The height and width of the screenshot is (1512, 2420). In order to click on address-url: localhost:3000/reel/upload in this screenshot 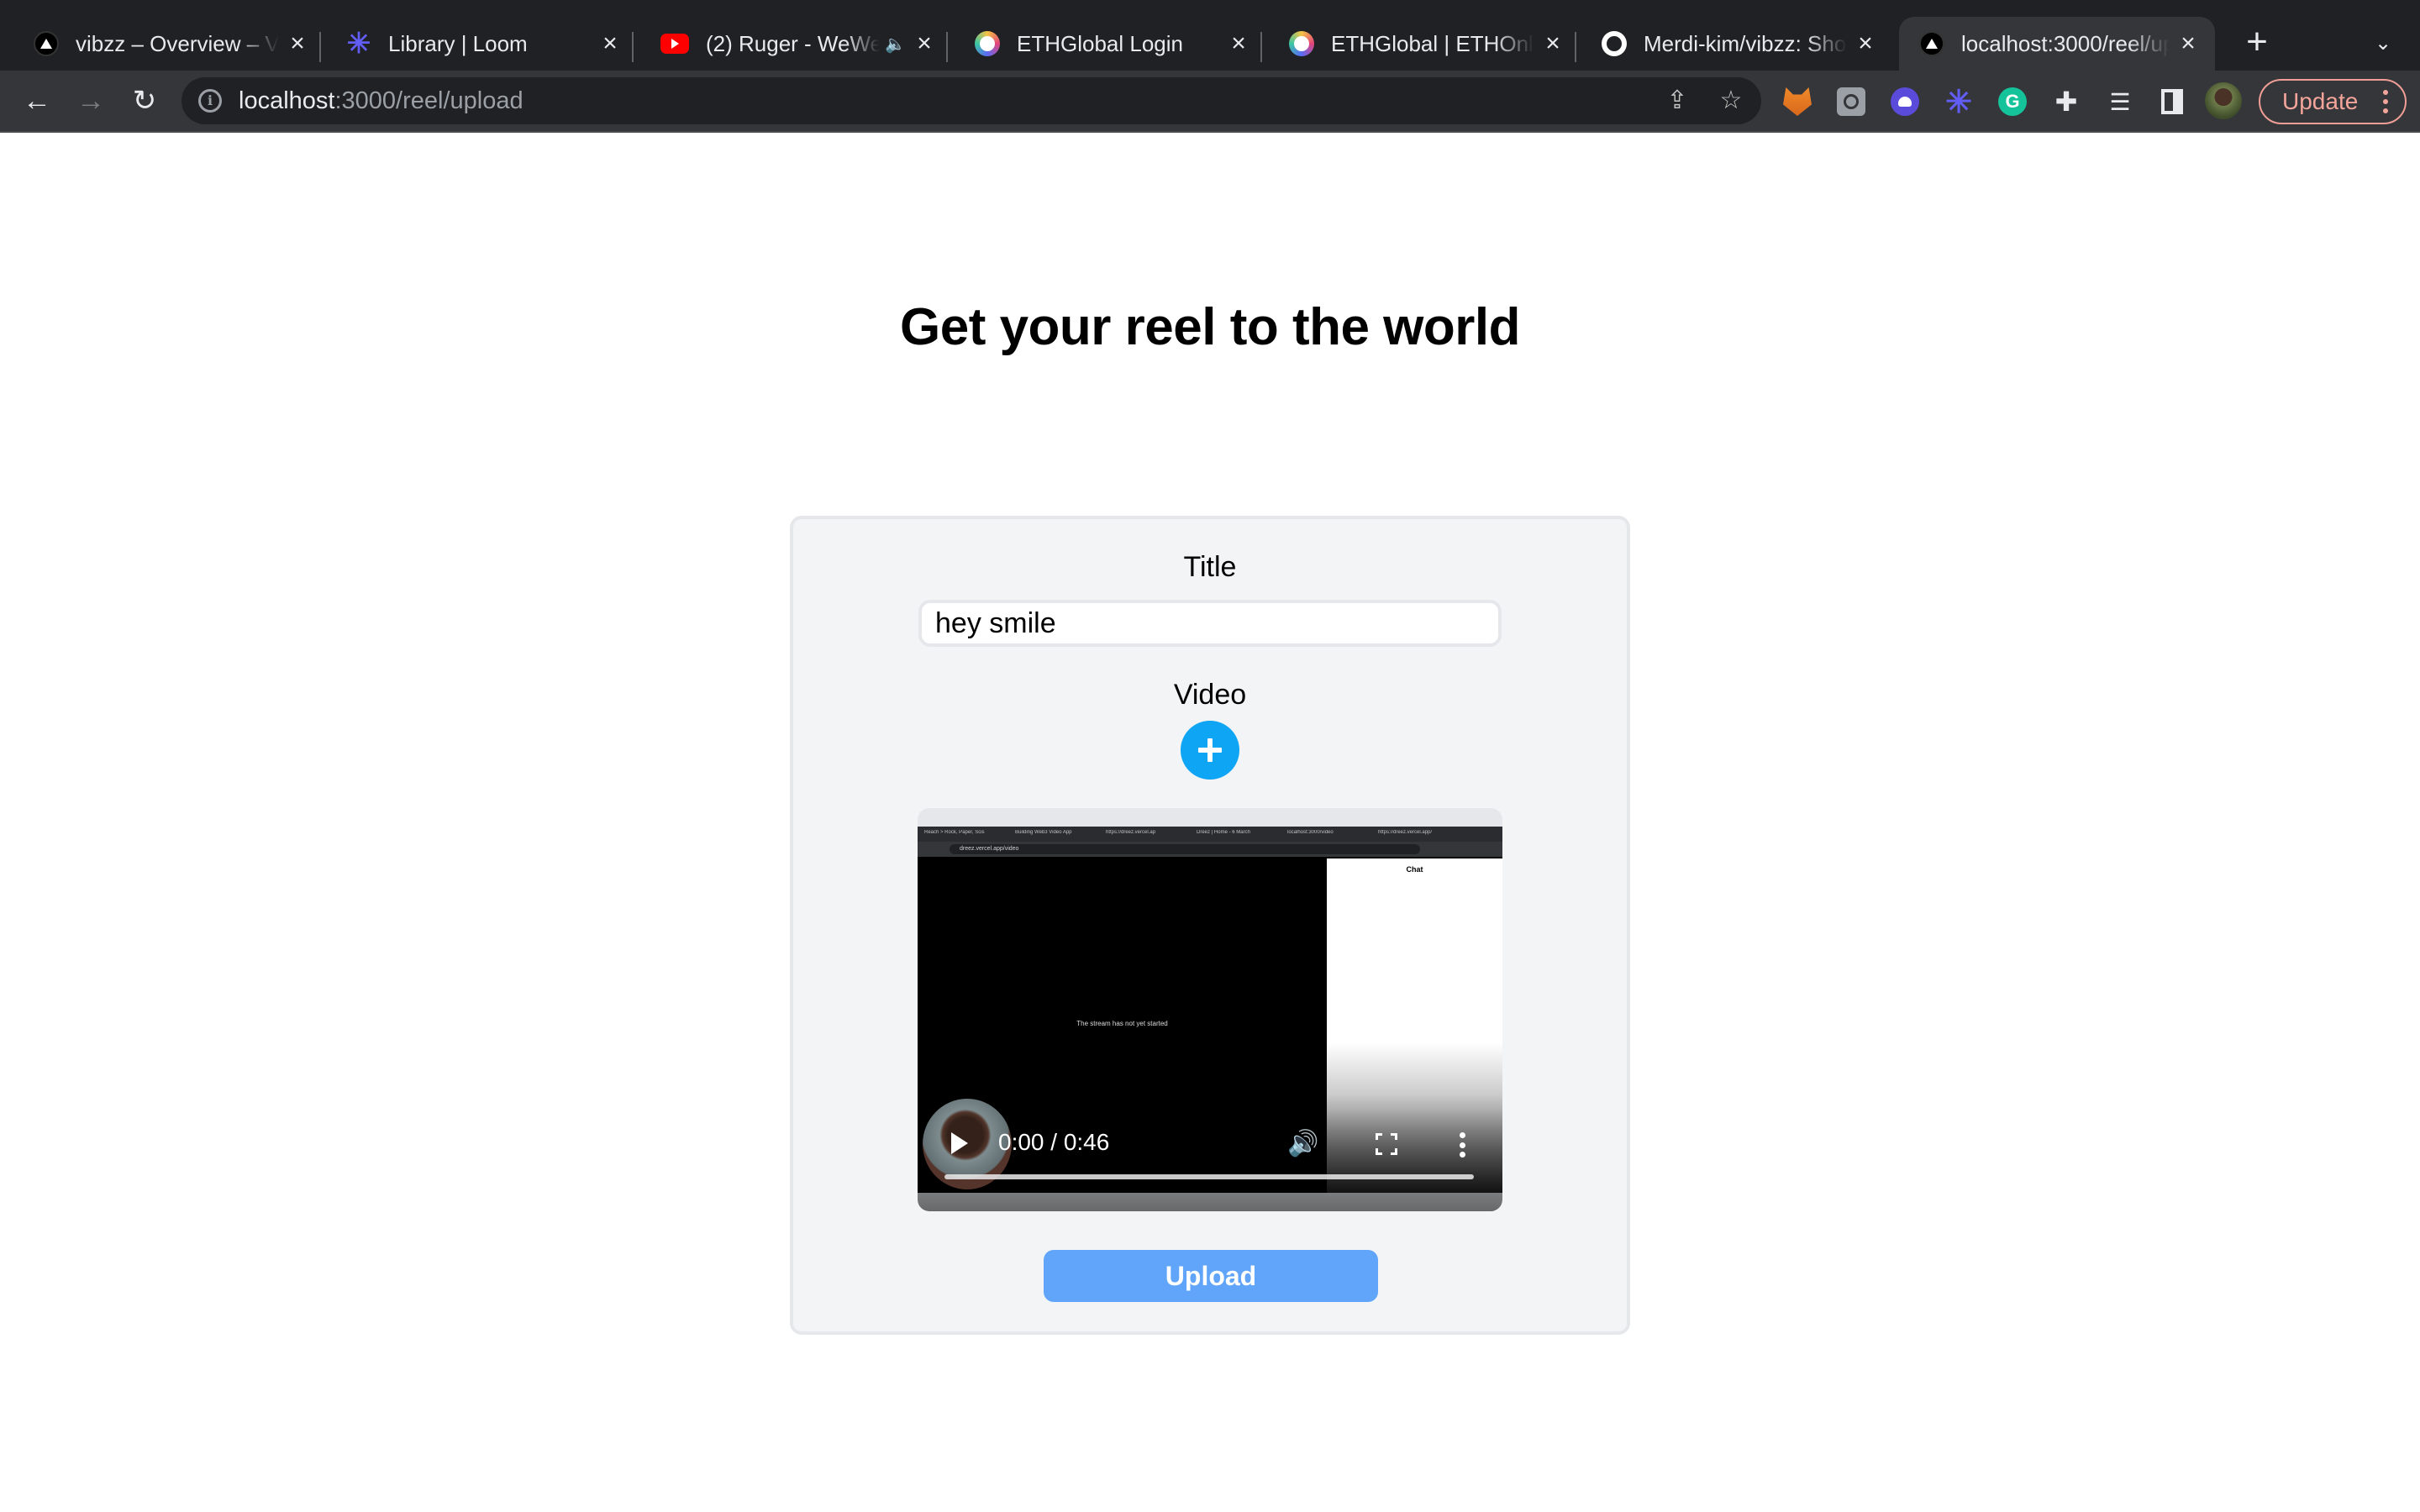, I will do `click(381, 101)`.